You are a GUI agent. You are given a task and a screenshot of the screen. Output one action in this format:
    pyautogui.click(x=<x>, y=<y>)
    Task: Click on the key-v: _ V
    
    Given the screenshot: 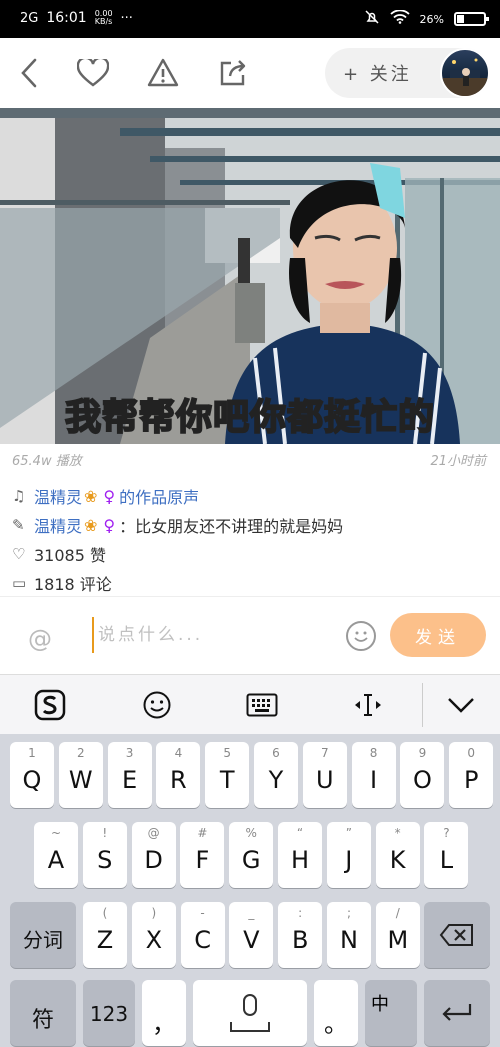 What is the action you would take?
    pyautogui.click(x=251, y=935)
    